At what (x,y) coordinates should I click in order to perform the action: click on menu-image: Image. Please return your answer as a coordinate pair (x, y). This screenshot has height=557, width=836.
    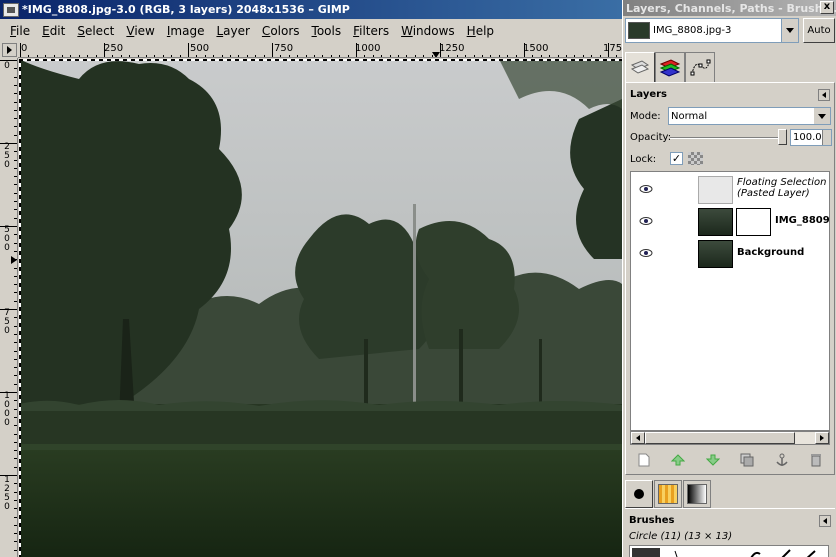
    Looking at the image, I should click on (186, 31).